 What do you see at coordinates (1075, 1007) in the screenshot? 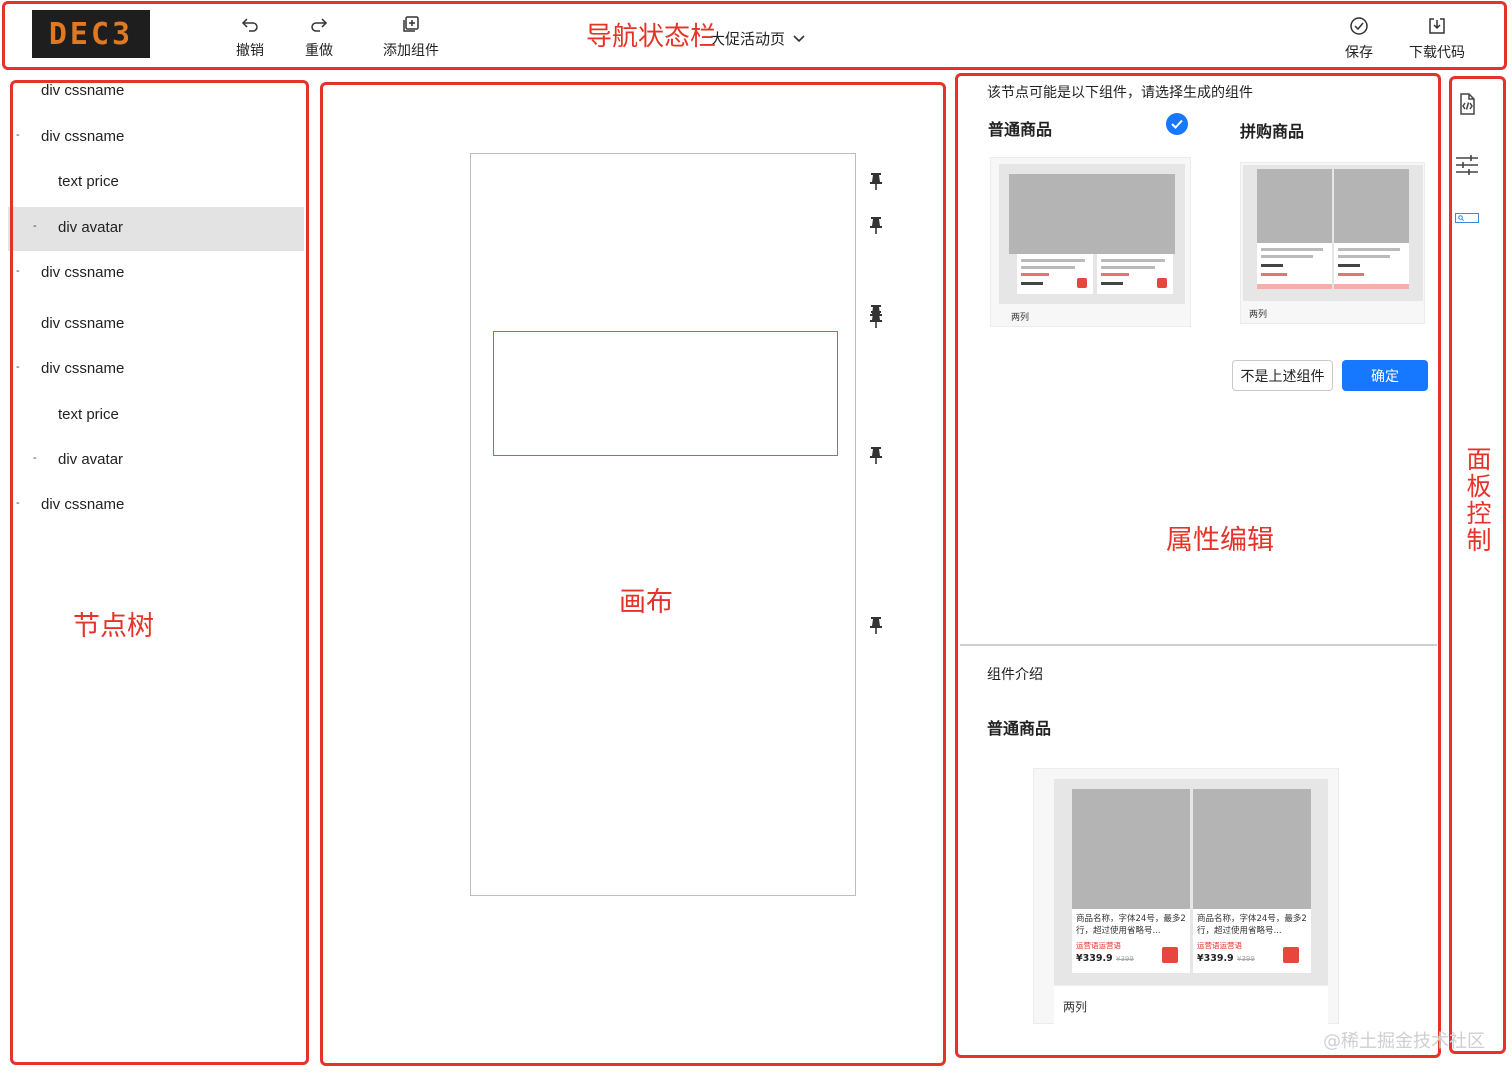
I see `card-caption: 两列` at bounding box center [1075, 1007].